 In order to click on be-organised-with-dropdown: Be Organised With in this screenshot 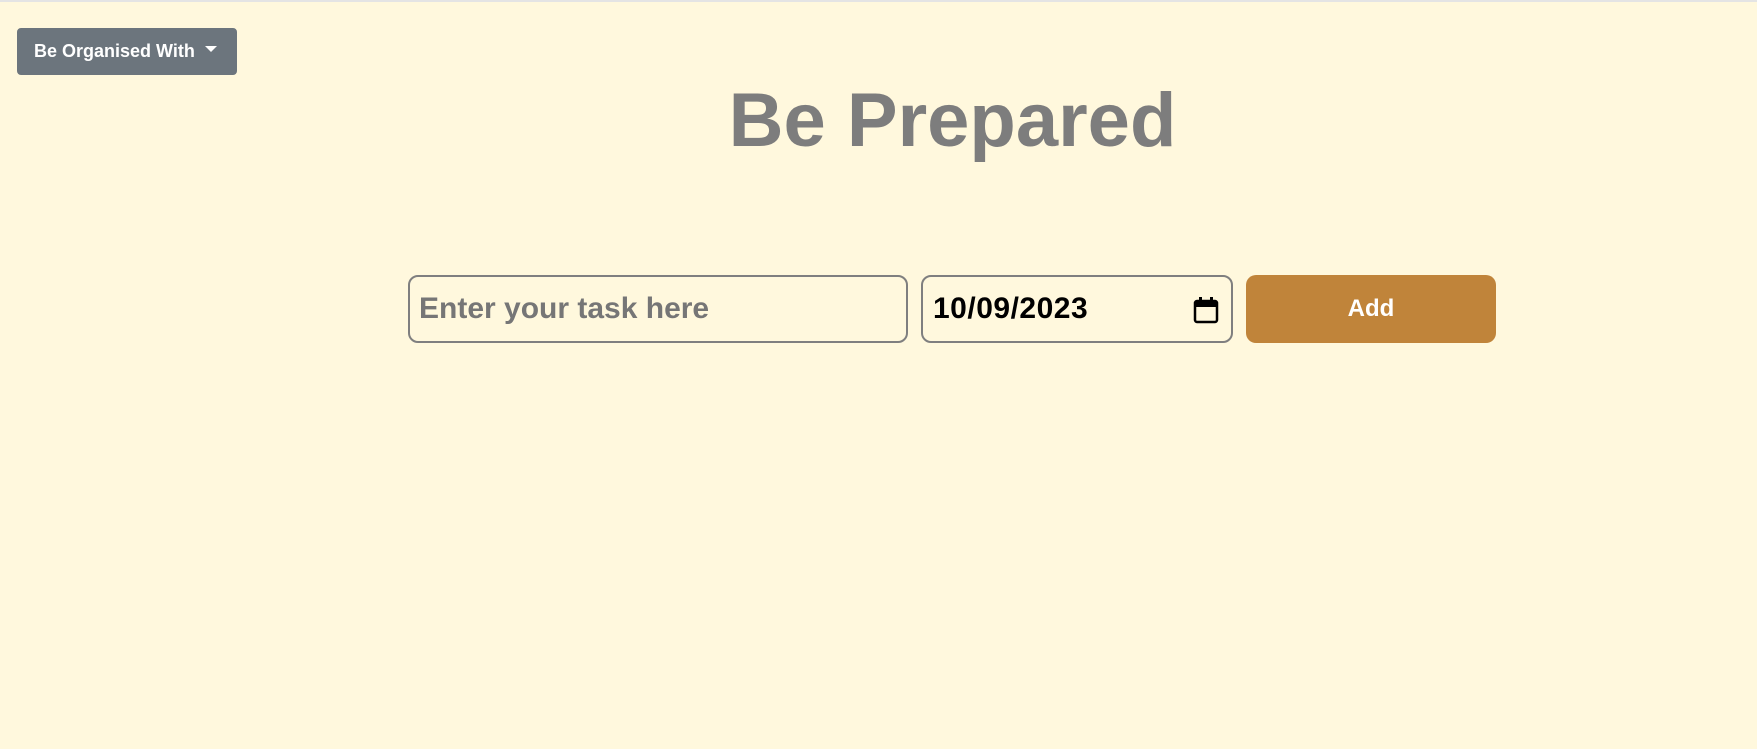, I will do `click(127, 51)`.